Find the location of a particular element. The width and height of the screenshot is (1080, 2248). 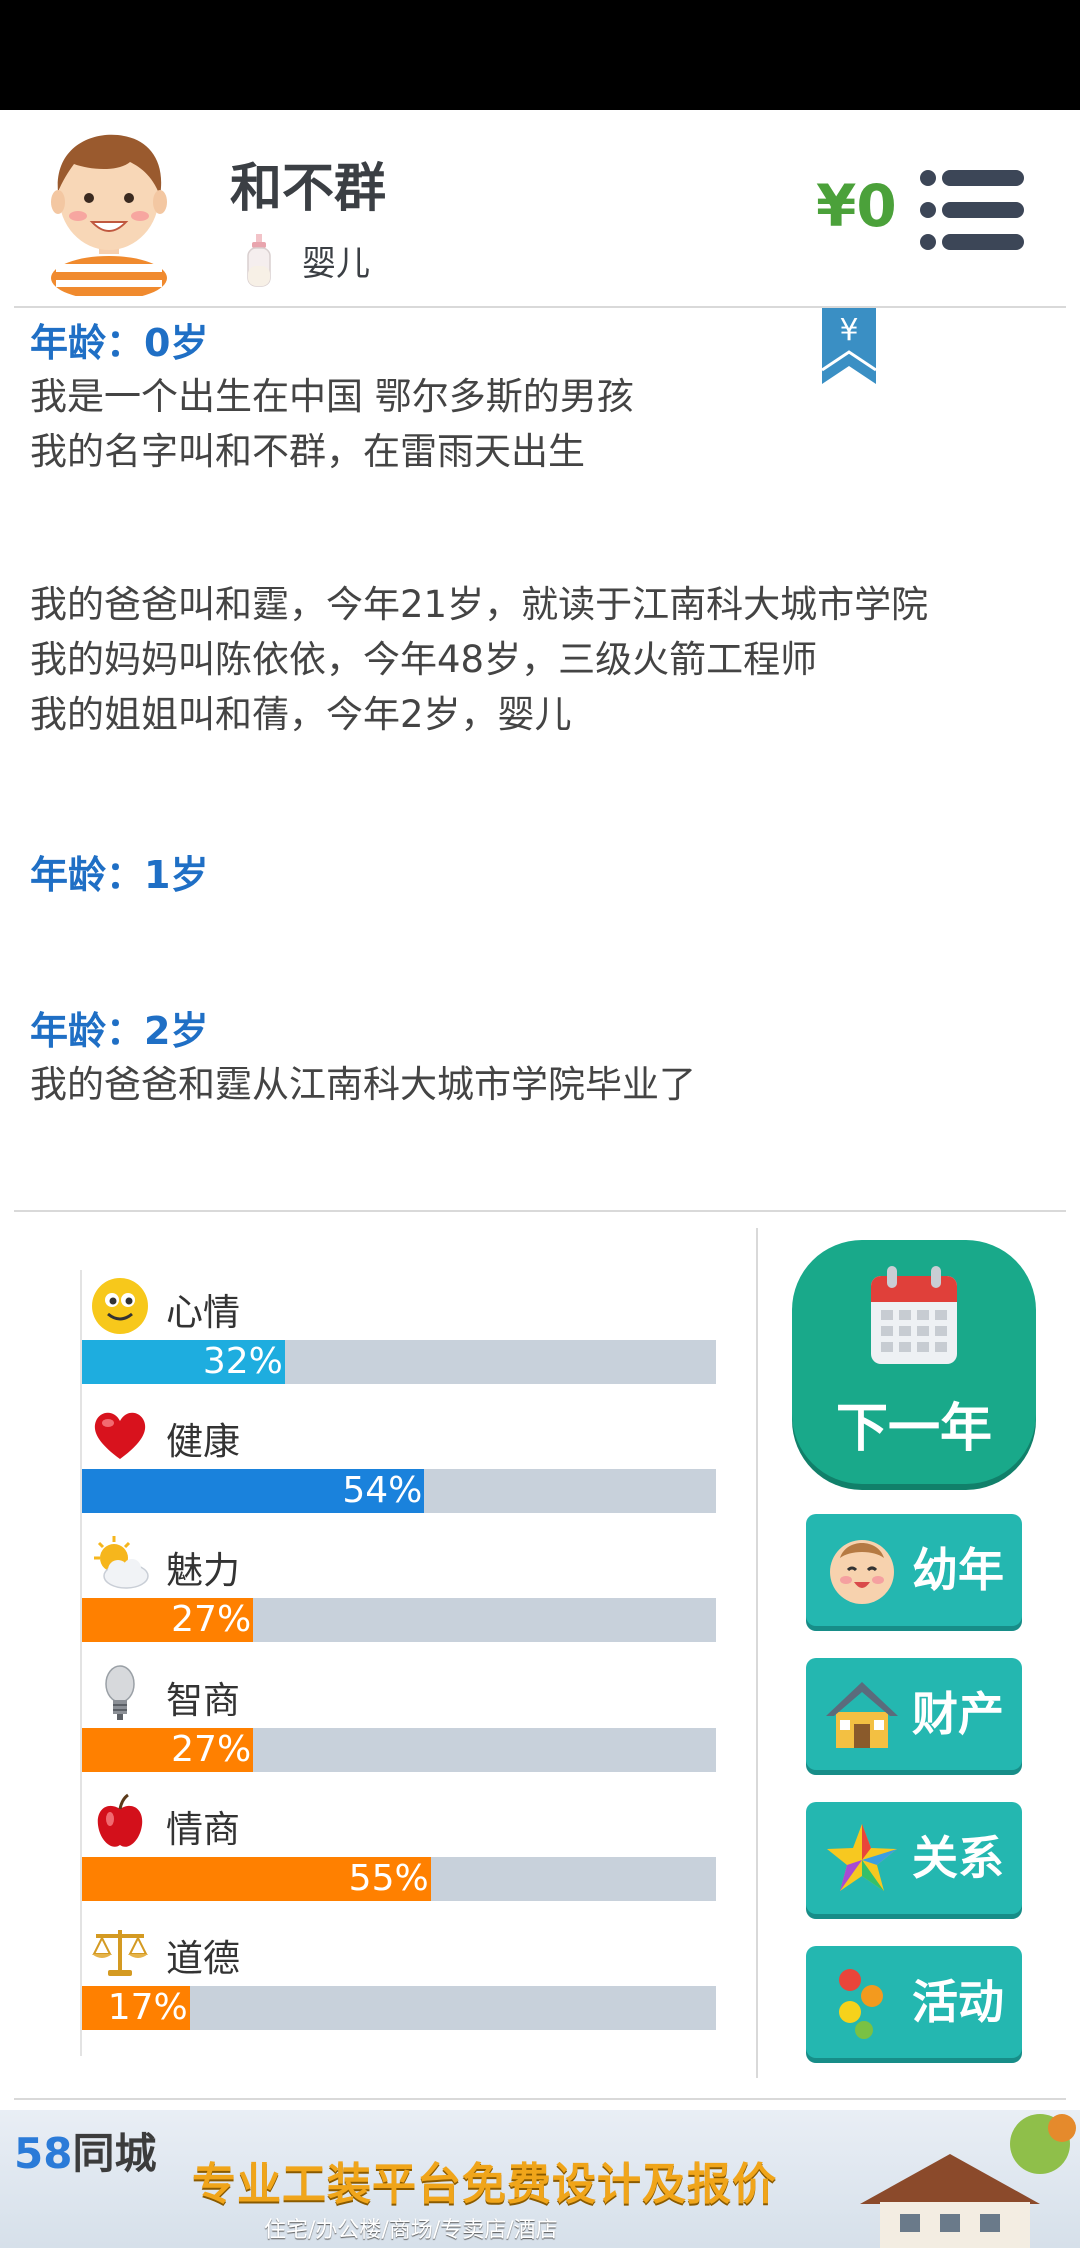

log-age: 年龄：0岁 is located at coordinates (119, 343).